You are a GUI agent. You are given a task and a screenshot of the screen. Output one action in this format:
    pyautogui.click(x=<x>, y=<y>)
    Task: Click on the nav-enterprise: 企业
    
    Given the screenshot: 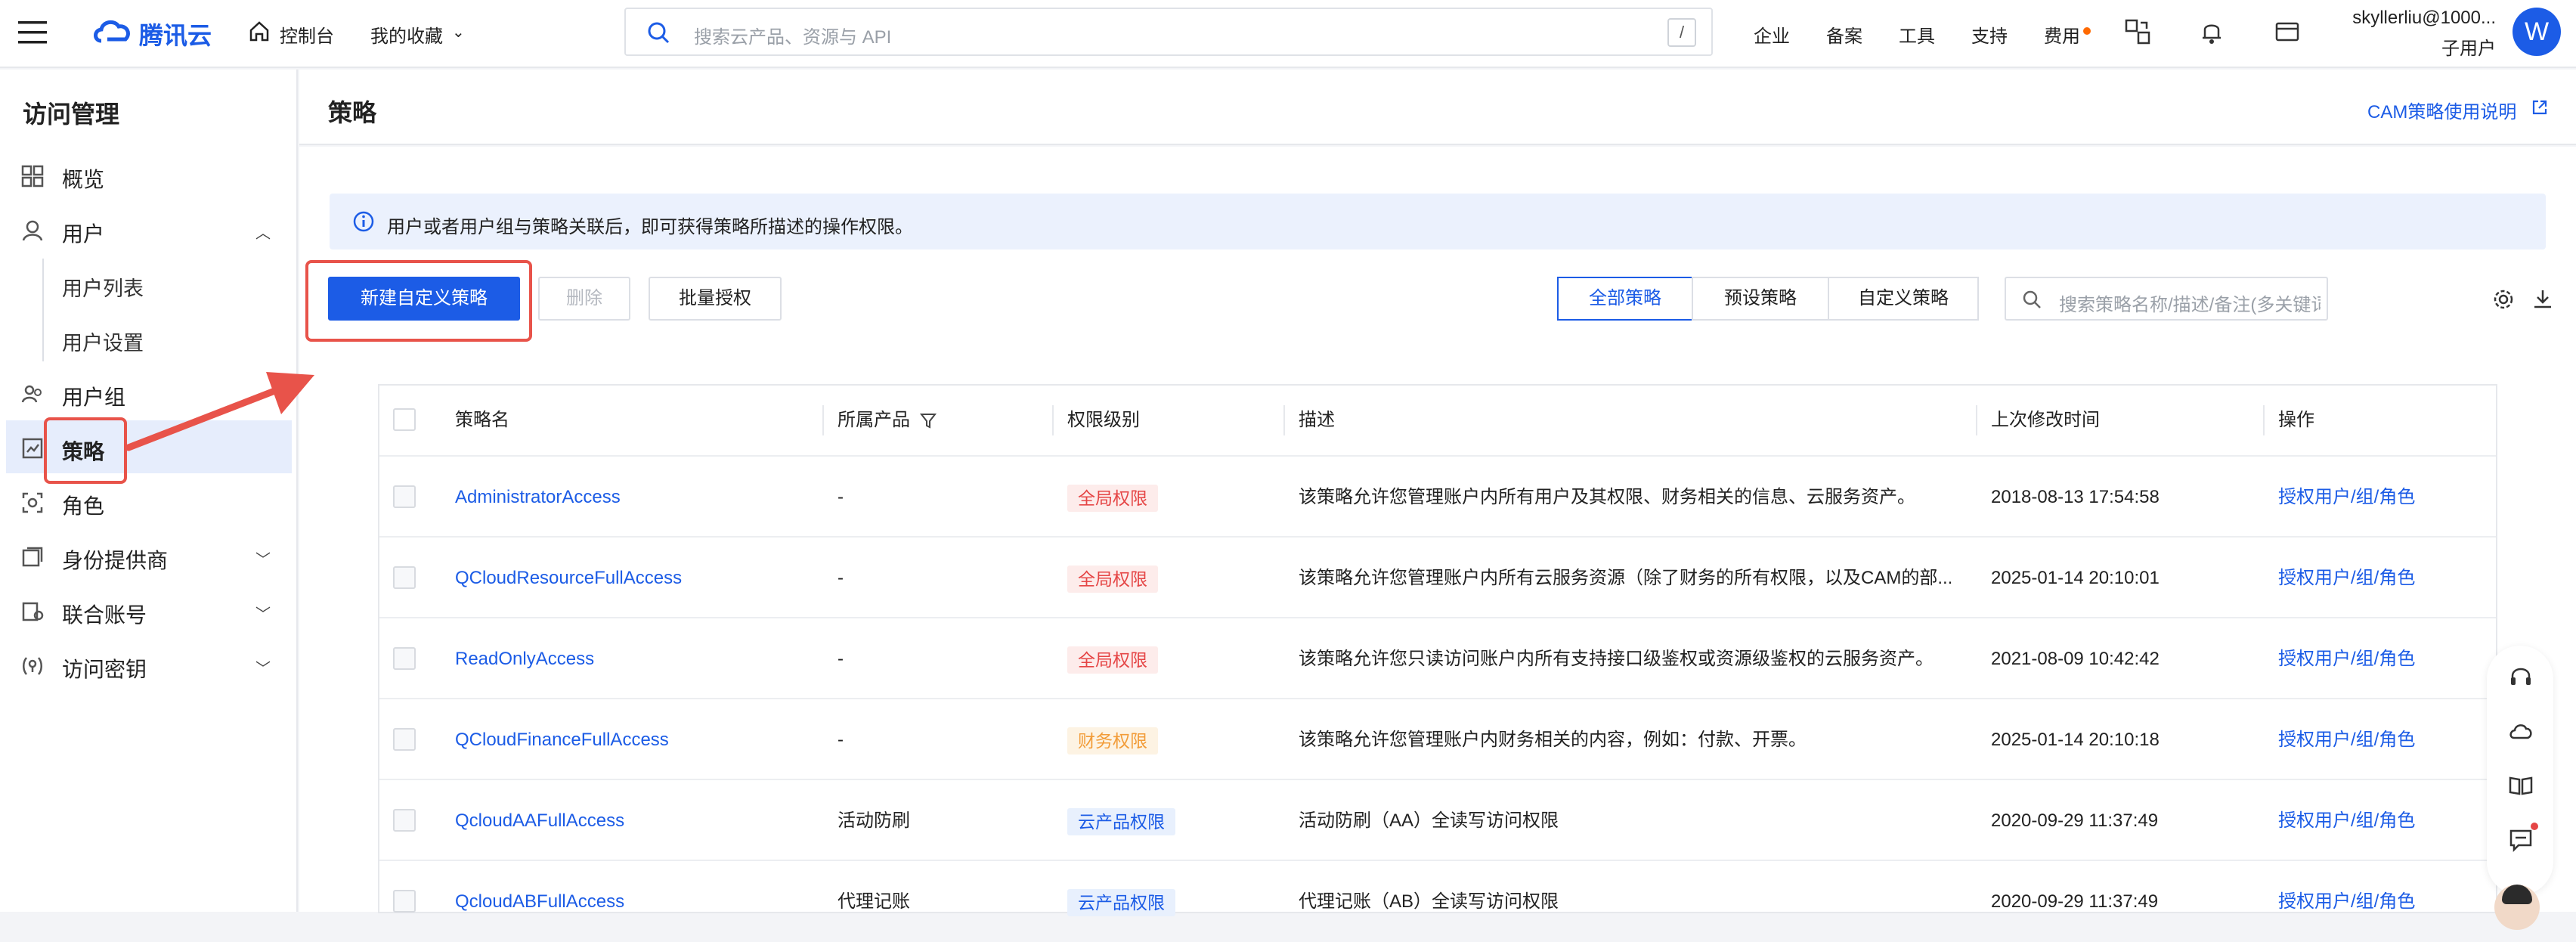 What is the action you would take?
    pyautogui.click(x=1772, y=34)
    